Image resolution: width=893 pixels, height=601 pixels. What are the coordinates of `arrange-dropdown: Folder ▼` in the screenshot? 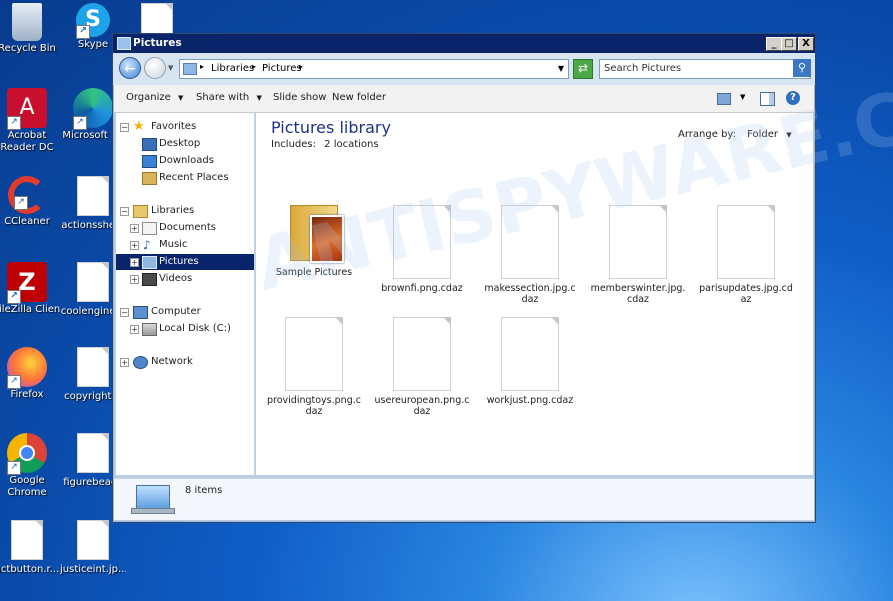 It's located at (769, 134).